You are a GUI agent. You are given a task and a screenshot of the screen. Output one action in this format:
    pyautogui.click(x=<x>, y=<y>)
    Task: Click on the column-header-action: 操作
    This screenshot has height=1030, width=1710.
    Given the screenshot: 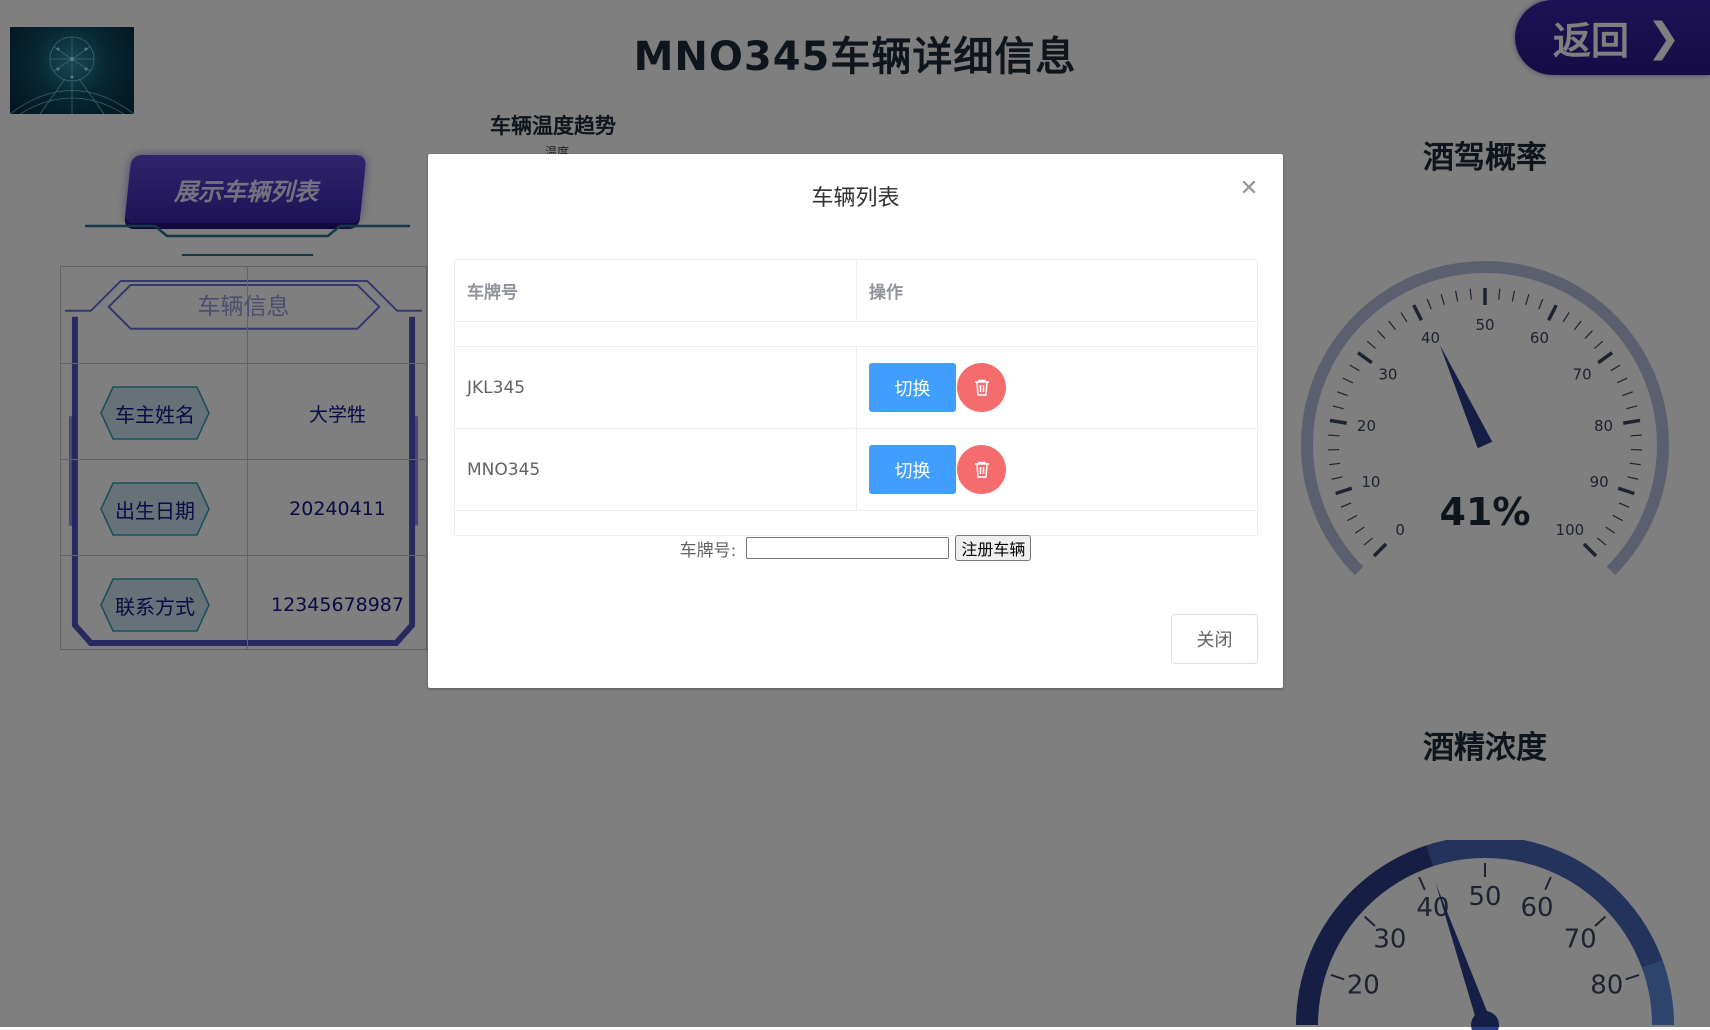 What is the action you would take?
    pyautogui.click(x=1056, y=290)
    